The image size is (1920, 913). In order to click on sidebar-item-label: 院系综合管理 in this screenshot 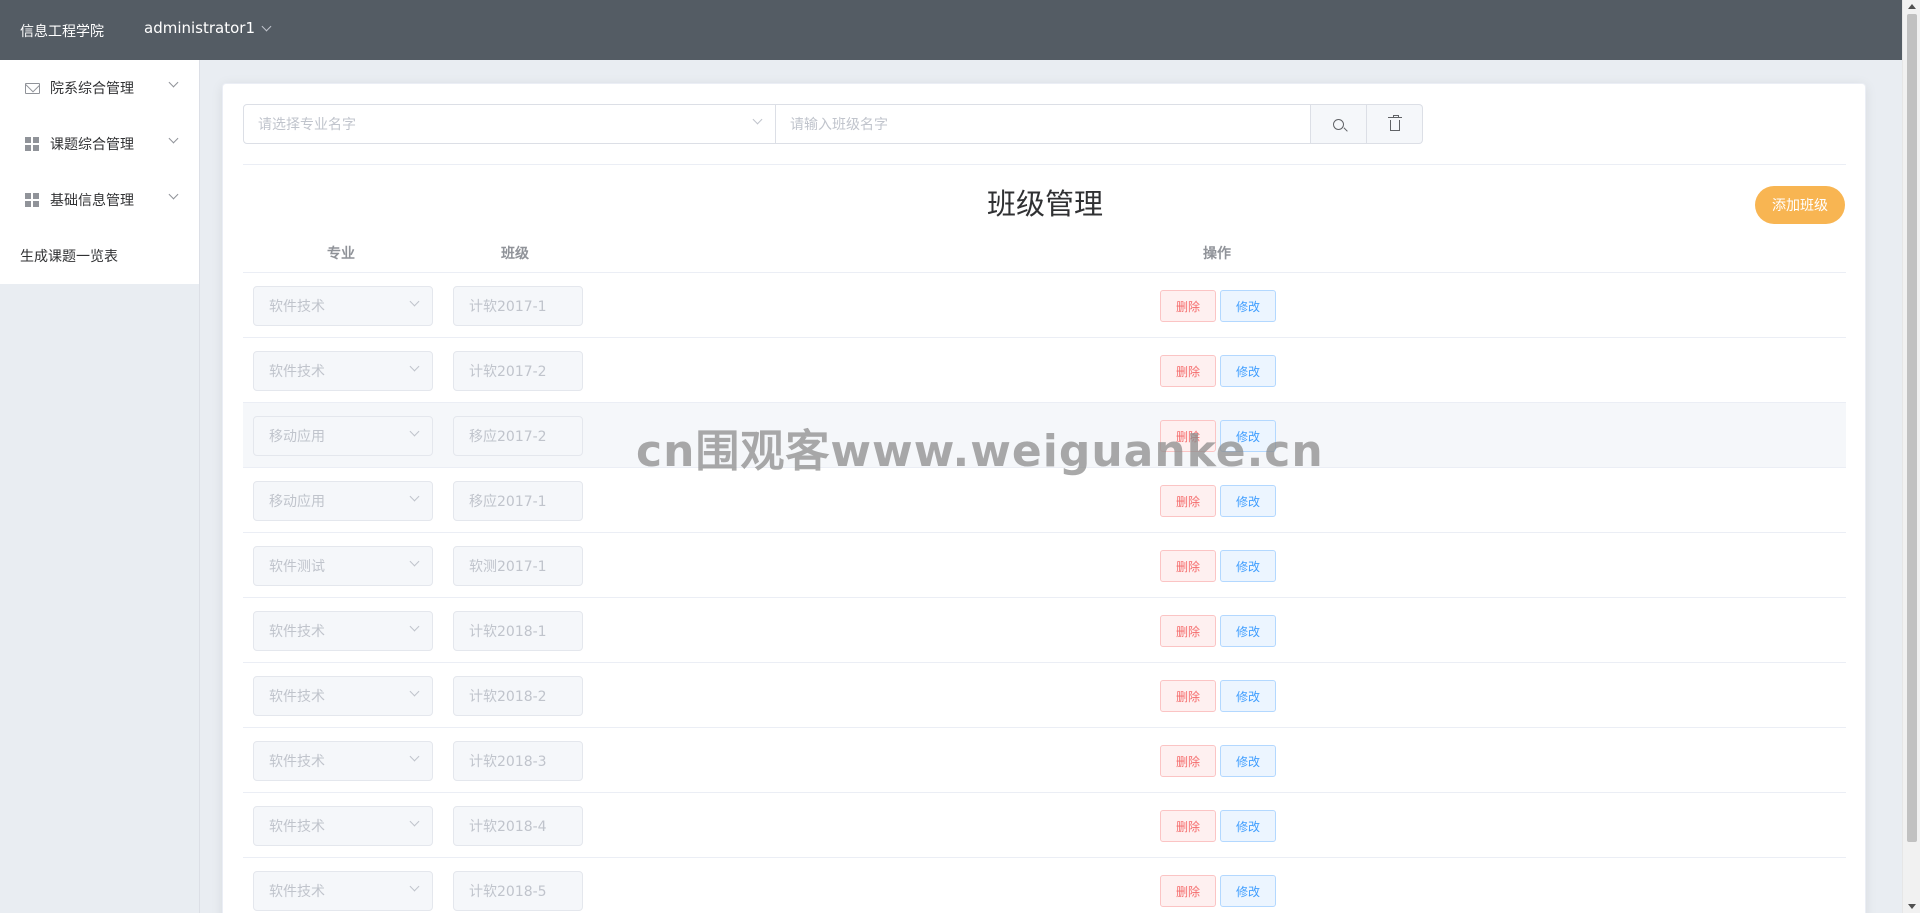, I will do `click(92, 89)`.